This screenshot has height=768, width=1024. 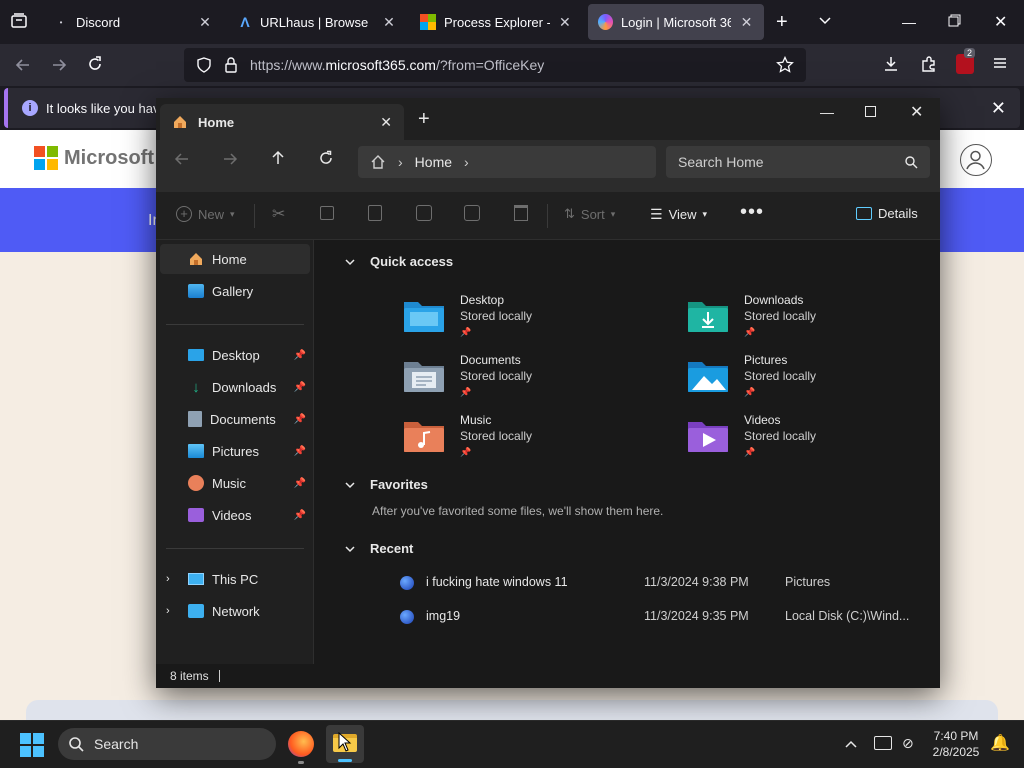 I want to click on close-notification-icon: ✕, so click(x=998, y=108).